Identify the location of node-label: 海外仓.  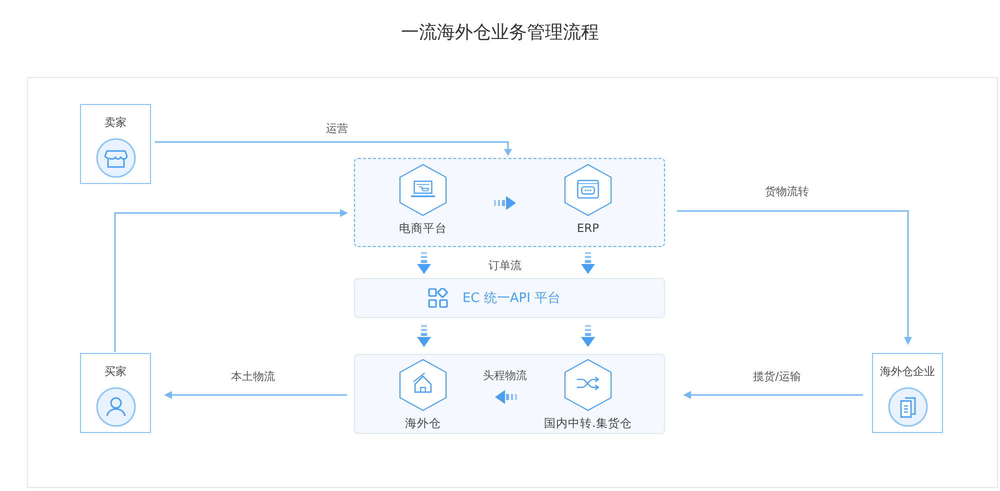
(423, 423).